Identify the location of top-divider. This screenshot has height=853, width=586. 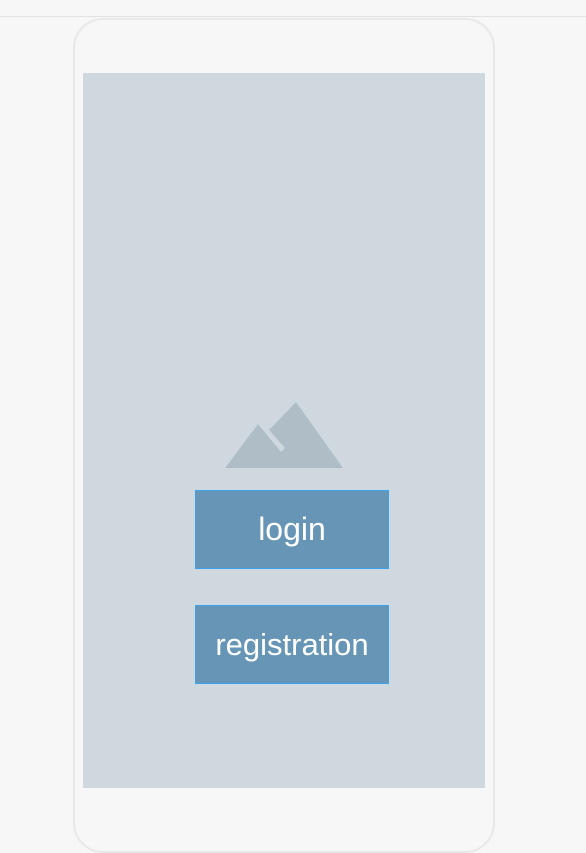
(293, 16).